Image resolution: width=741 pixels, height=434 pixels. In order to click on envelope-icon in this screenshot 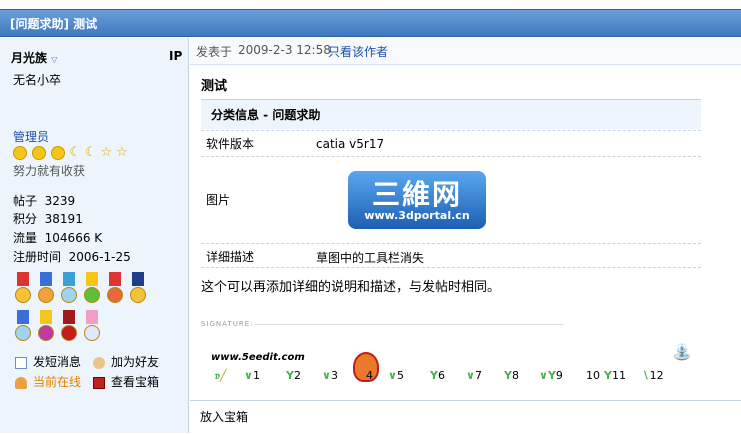, I will do `click(21, 362)`.